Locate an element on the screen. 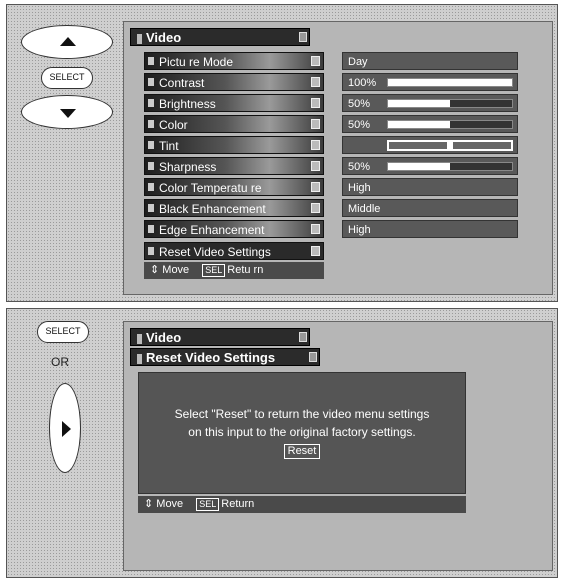 This screenshot has height=580, width=563. value-sharpness: 50% is located at coordinates (430, 166).